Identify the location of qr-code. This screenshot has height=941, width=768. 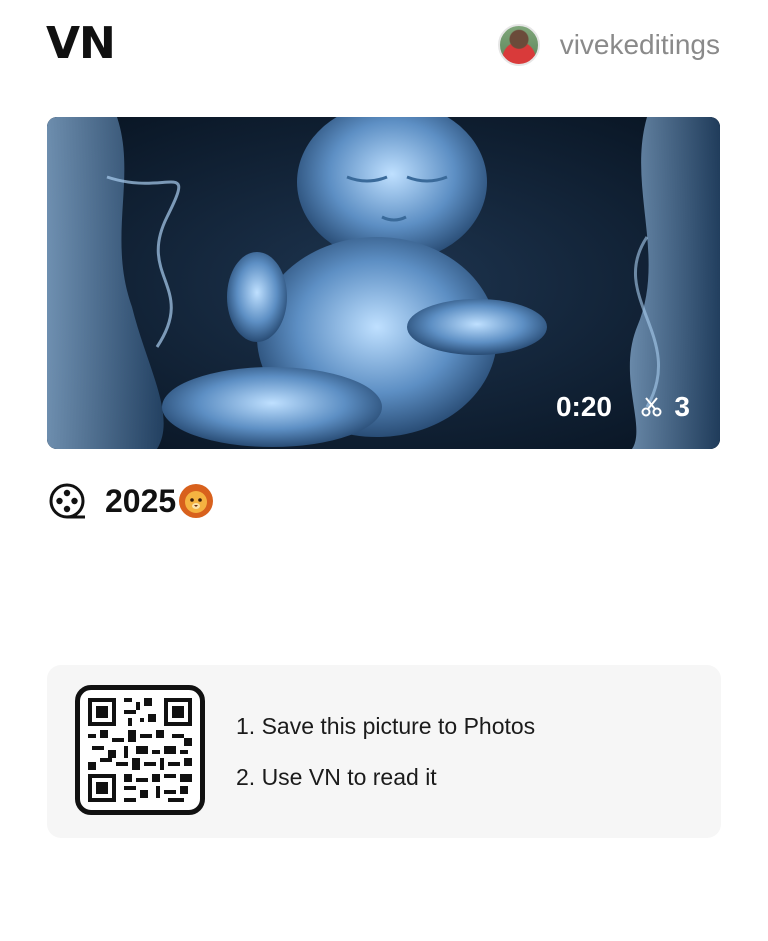
(140, 750).